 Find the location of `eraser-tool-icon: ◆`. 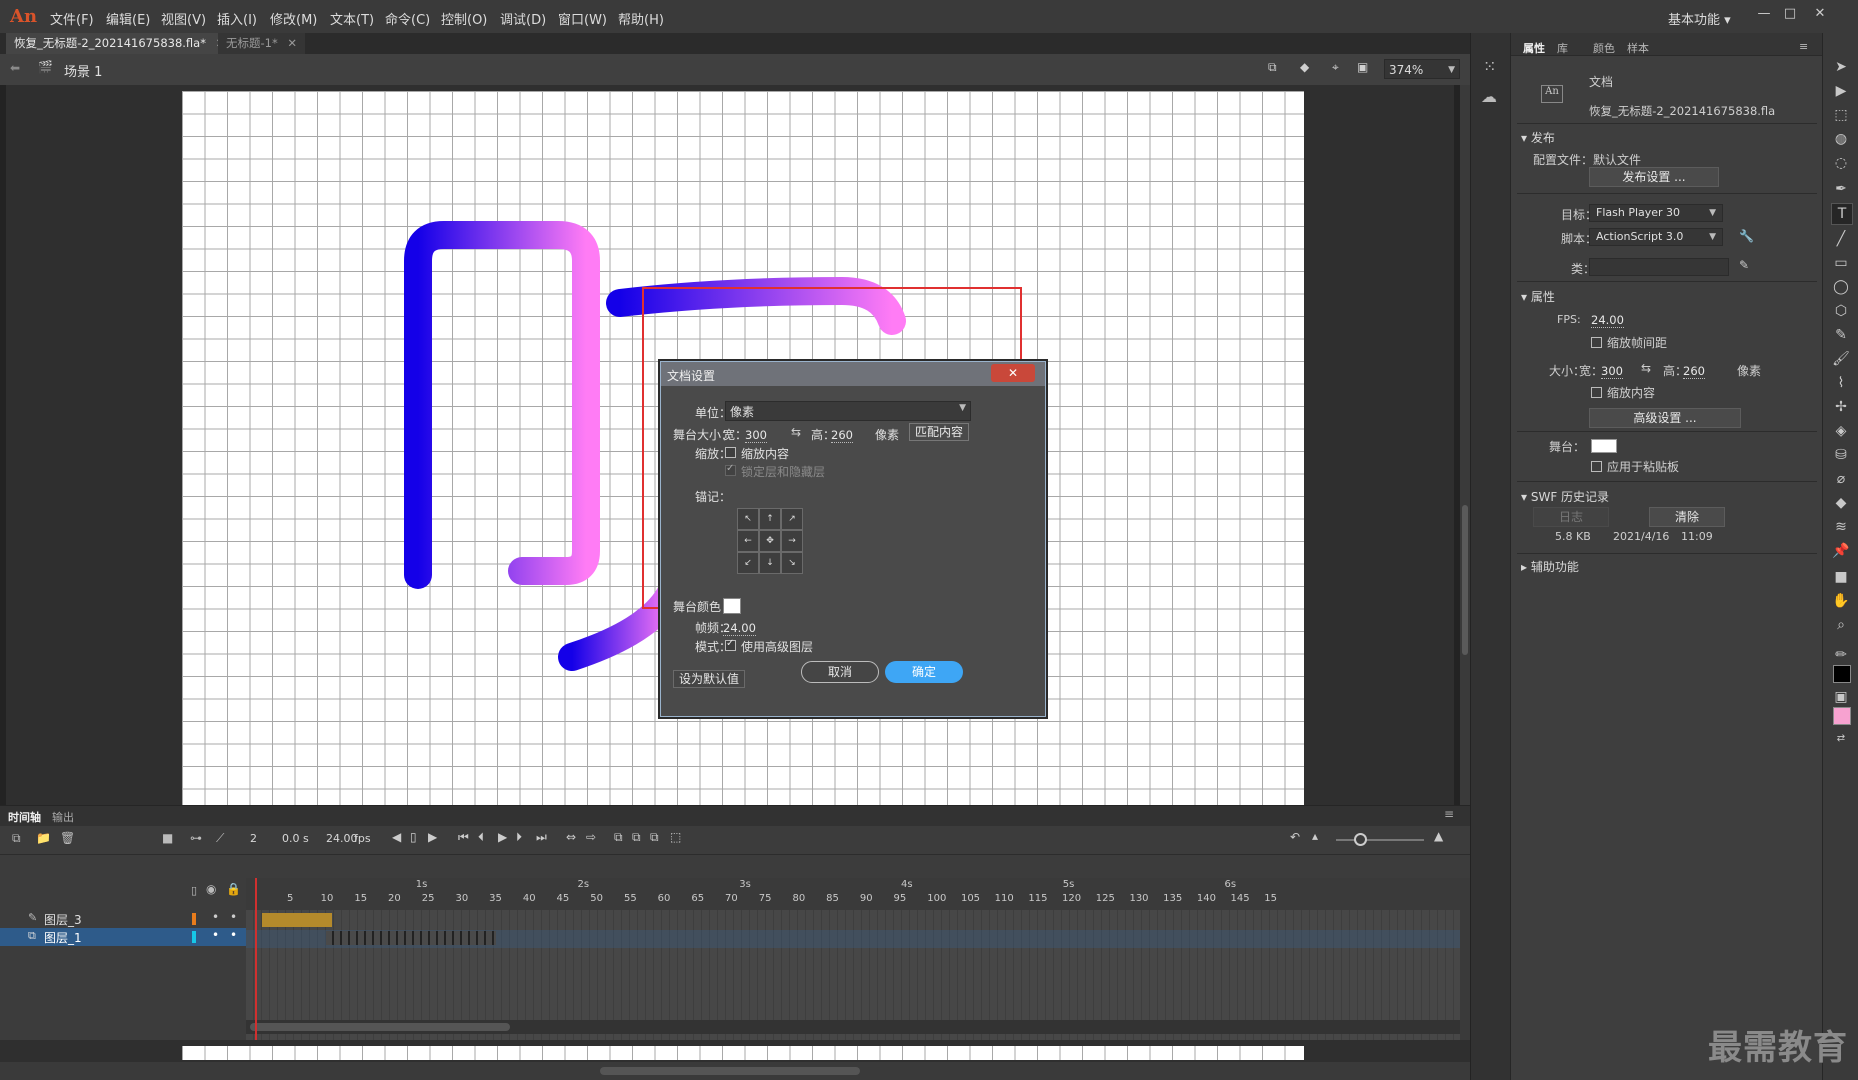

eraser-tool-icon: ◆ is located at coordinates (1841, 503).